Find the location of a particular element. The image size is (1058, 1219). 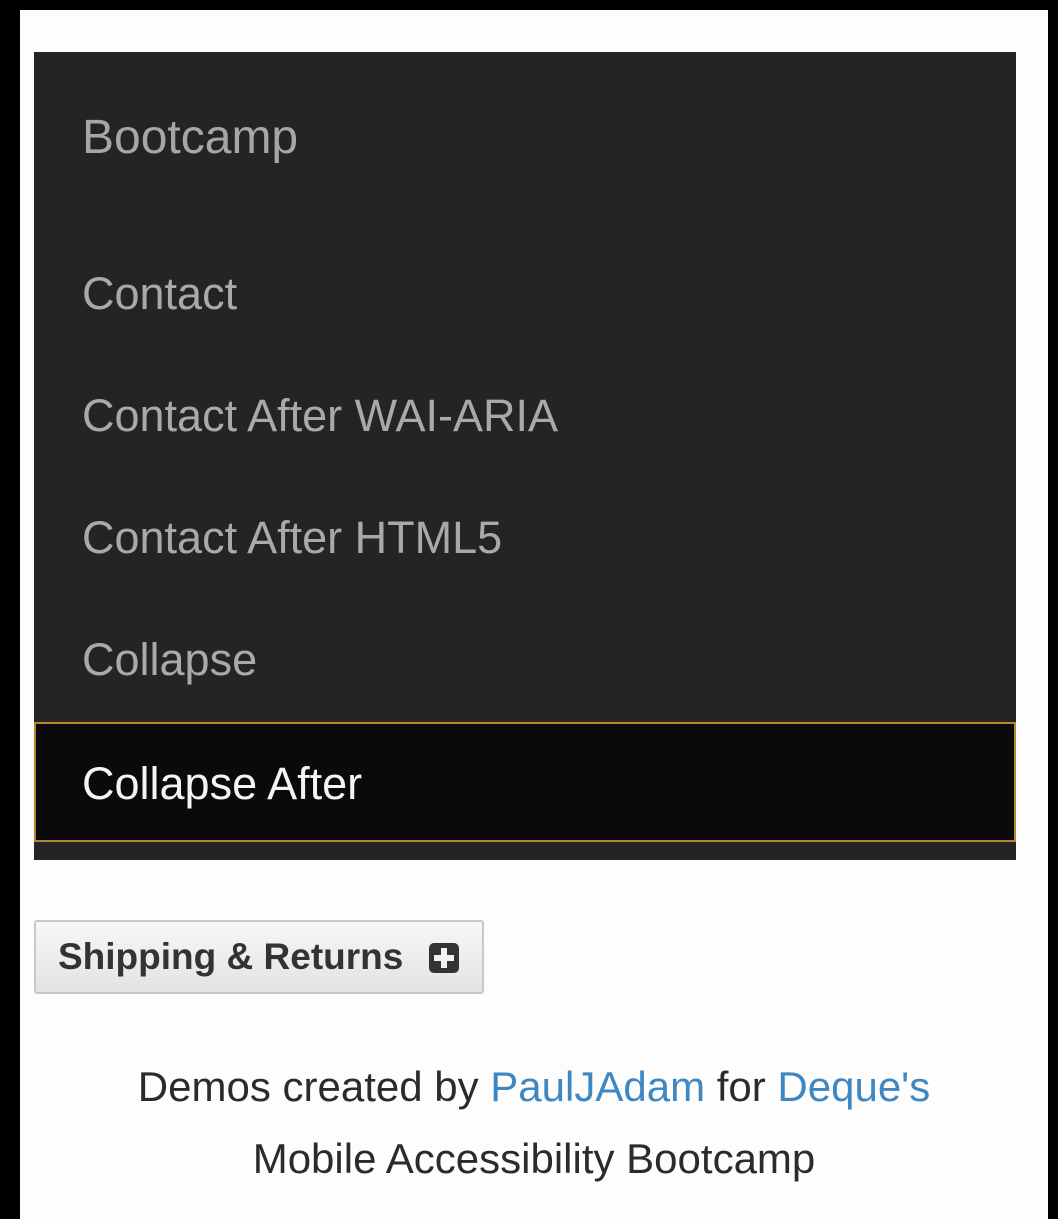

nav-item-collapse: Collapse is located at coordinates (525, 660).